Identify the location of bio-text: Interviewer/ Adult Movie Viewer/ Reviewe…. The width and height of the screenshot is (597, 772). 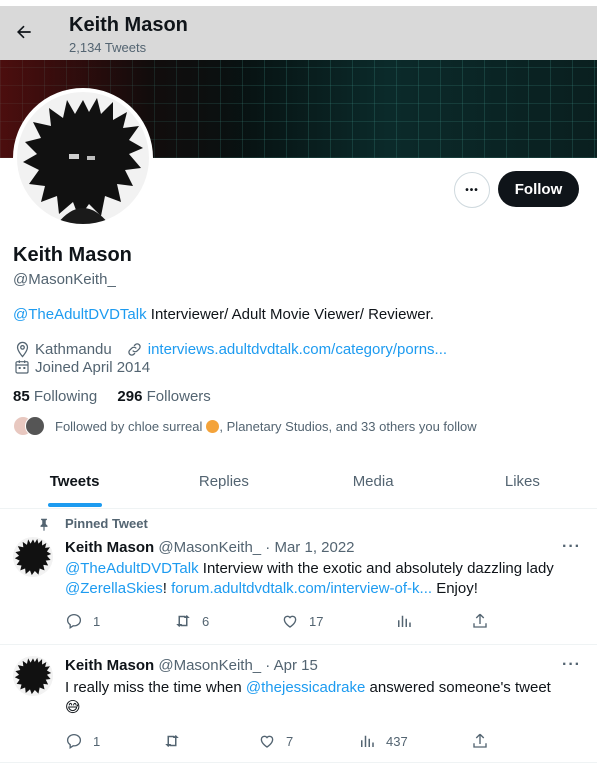
(290, 314).